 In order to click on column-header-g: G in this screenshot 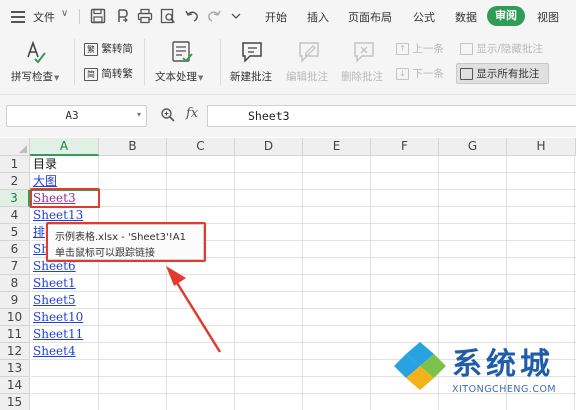, I will do `click(473, 147)`.